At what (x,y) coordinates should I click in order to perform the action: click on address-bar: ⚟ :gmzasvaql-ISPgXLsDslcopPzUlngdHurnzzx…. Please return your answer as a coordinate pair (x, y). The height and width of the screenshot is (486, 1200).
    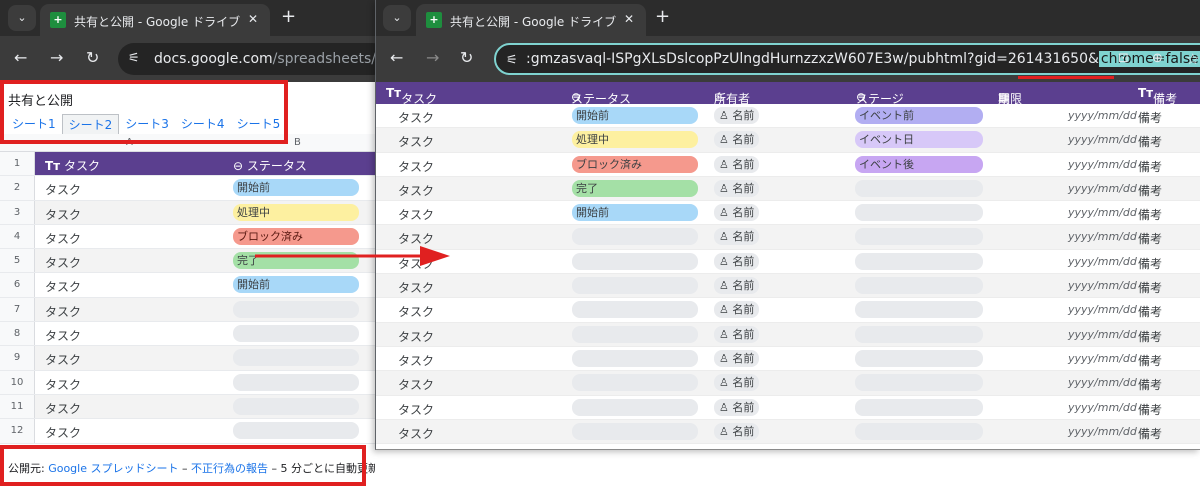
    Looking at the image, I should click on (847, 59).